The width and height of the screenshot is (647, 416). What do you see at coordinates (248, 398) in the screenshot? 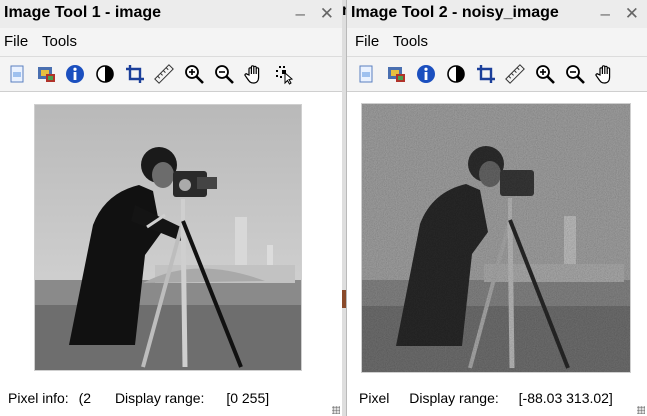
I see `display-range-value: [0 255]` at bounding box center [248, 398].